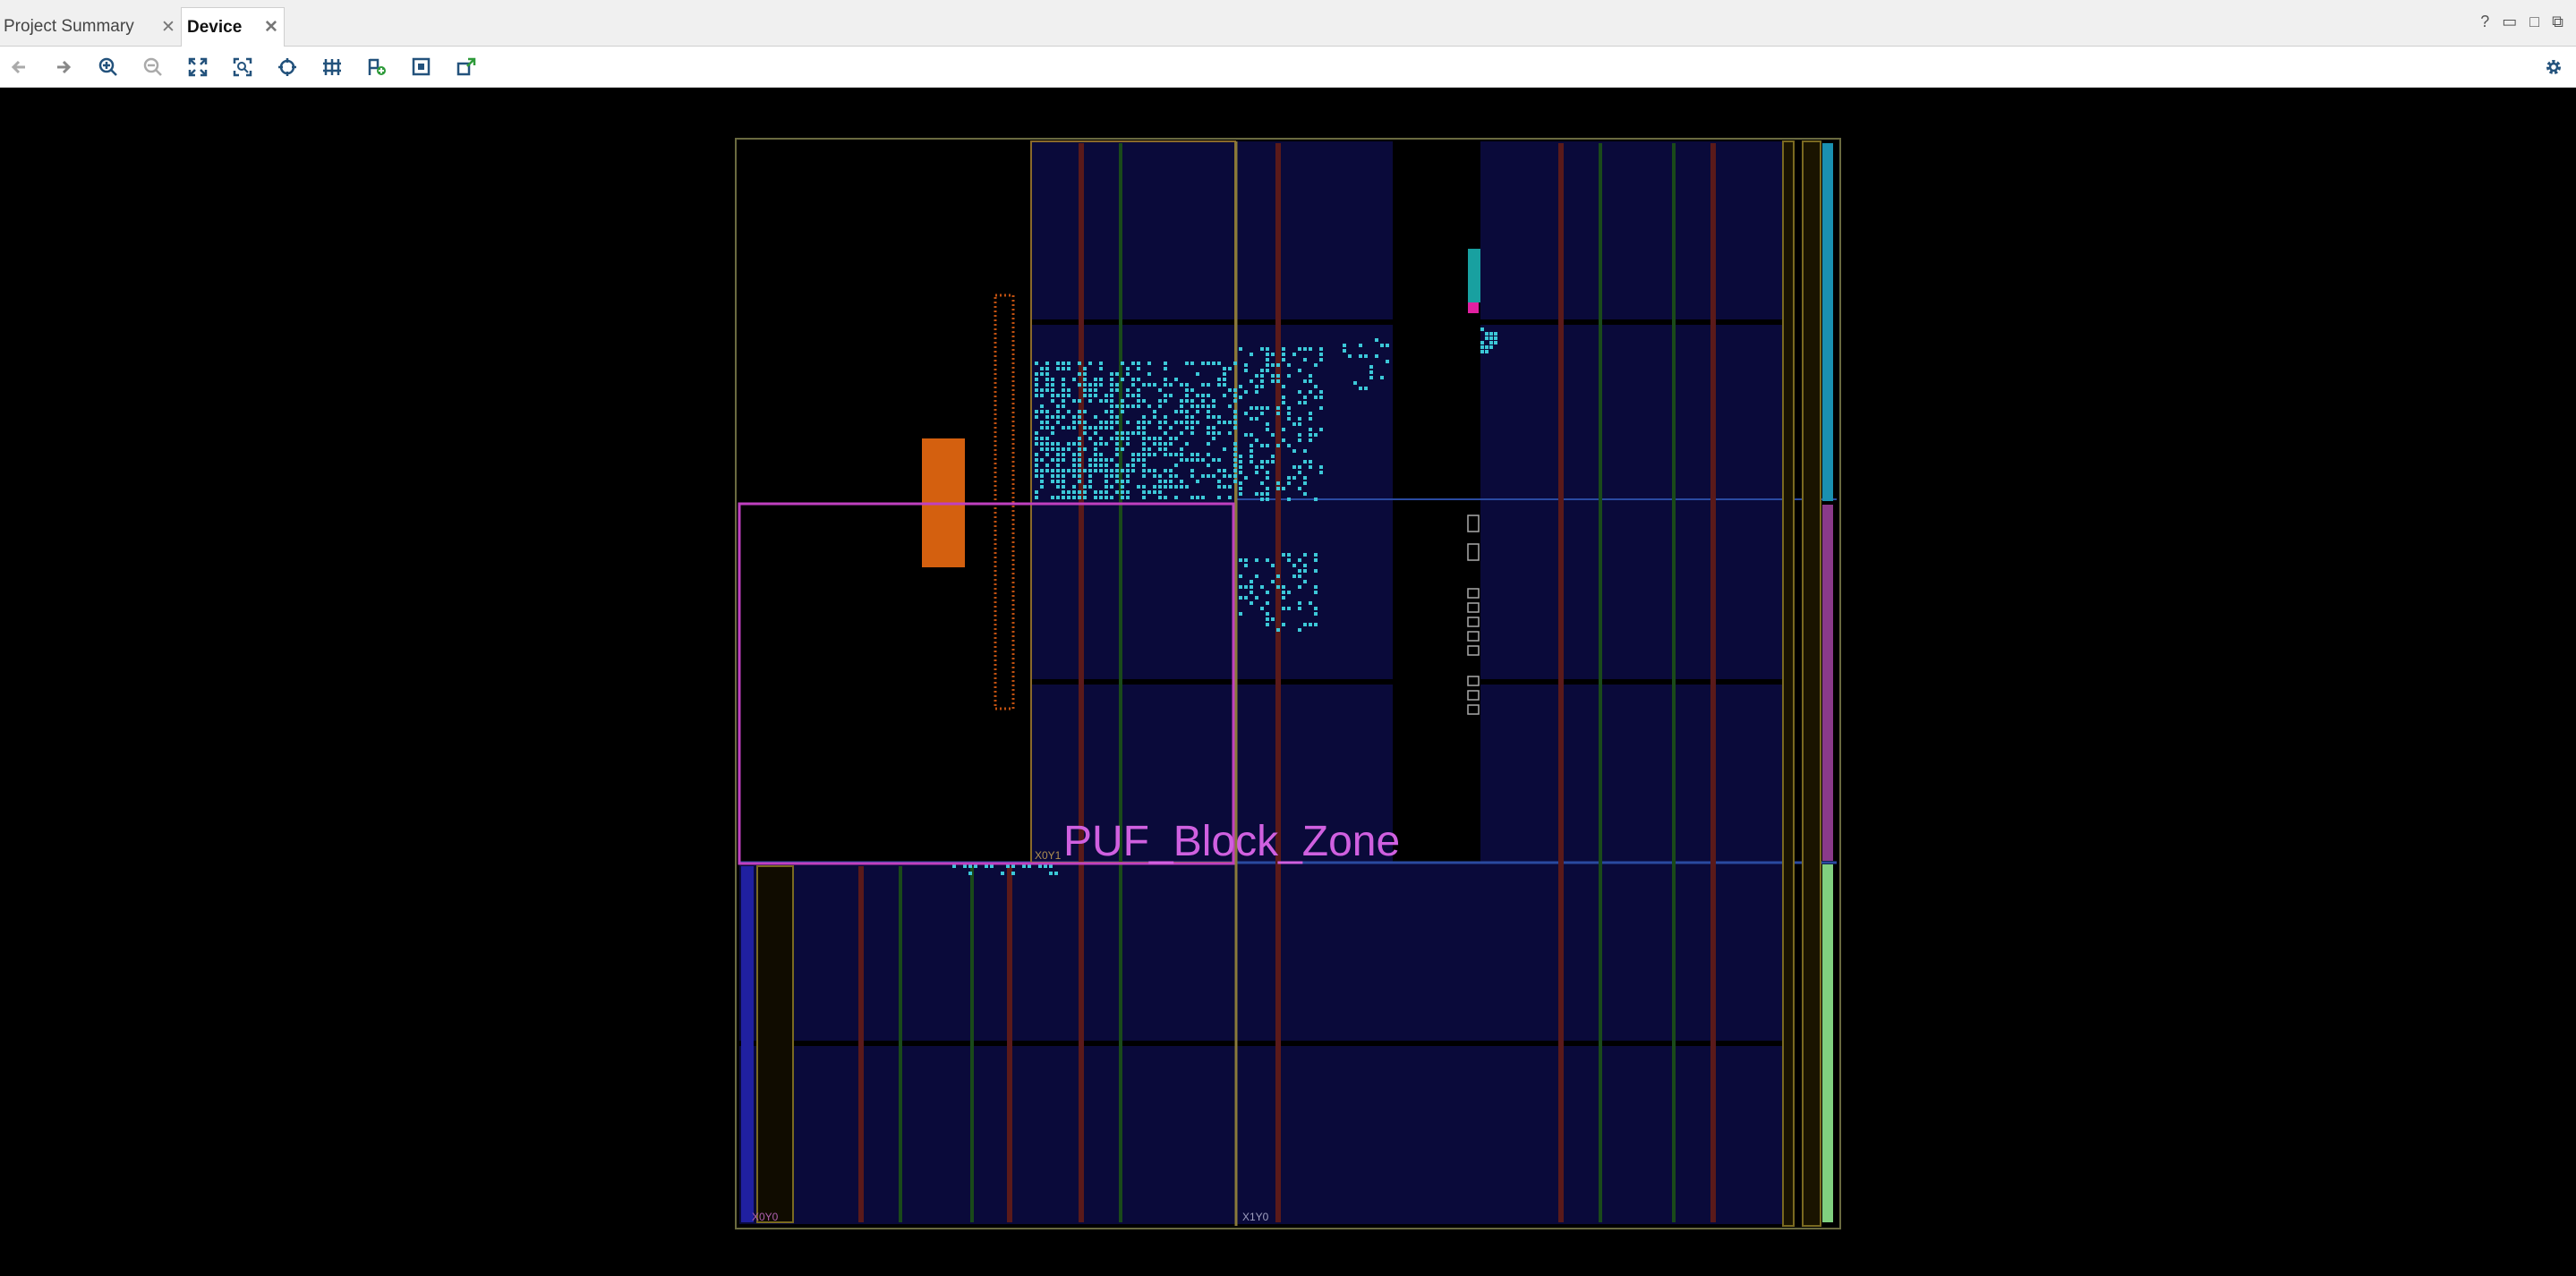 Image resolution: width=2576 pixels, height=1276 pixels. Describe the element at coordinates (1288, 23) in the screenshot. I see `tab-bar: Project Summary ✕ Device ✕ ? ▭ □ ⧉` at that location.